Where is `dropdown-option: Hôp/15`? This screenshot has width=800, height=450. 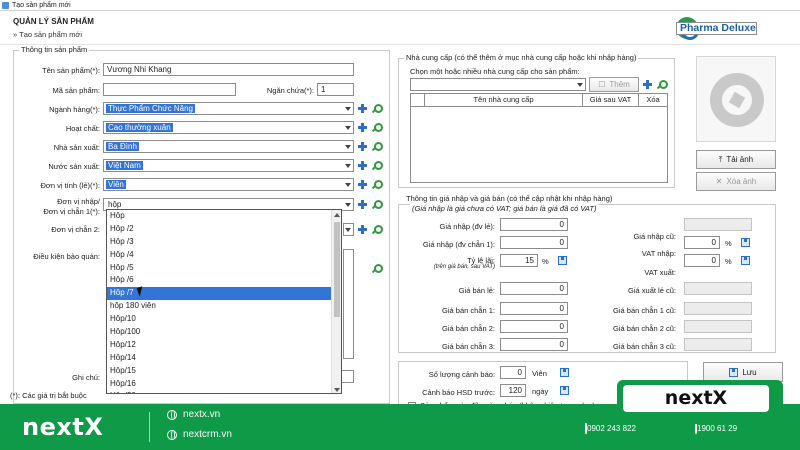 dropdown-option: Hôp/15 is located at coordinates (224, 371).